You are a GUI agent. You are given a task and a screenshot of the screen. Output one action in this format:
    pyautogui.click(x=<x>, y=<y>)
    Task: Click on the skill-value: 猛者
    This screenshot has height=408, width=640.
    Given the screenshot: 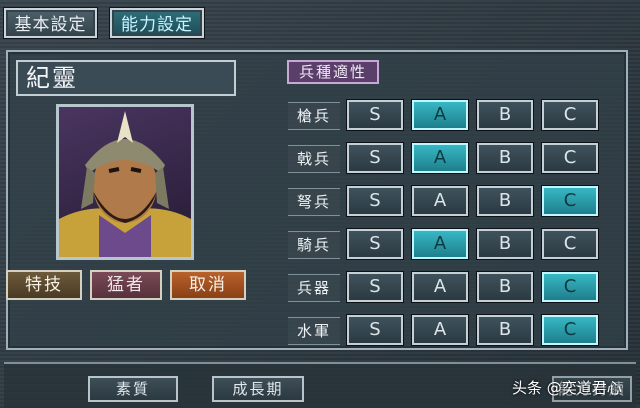 What is the action you would take?
    pyautogui.click(x=126, y=285)
    